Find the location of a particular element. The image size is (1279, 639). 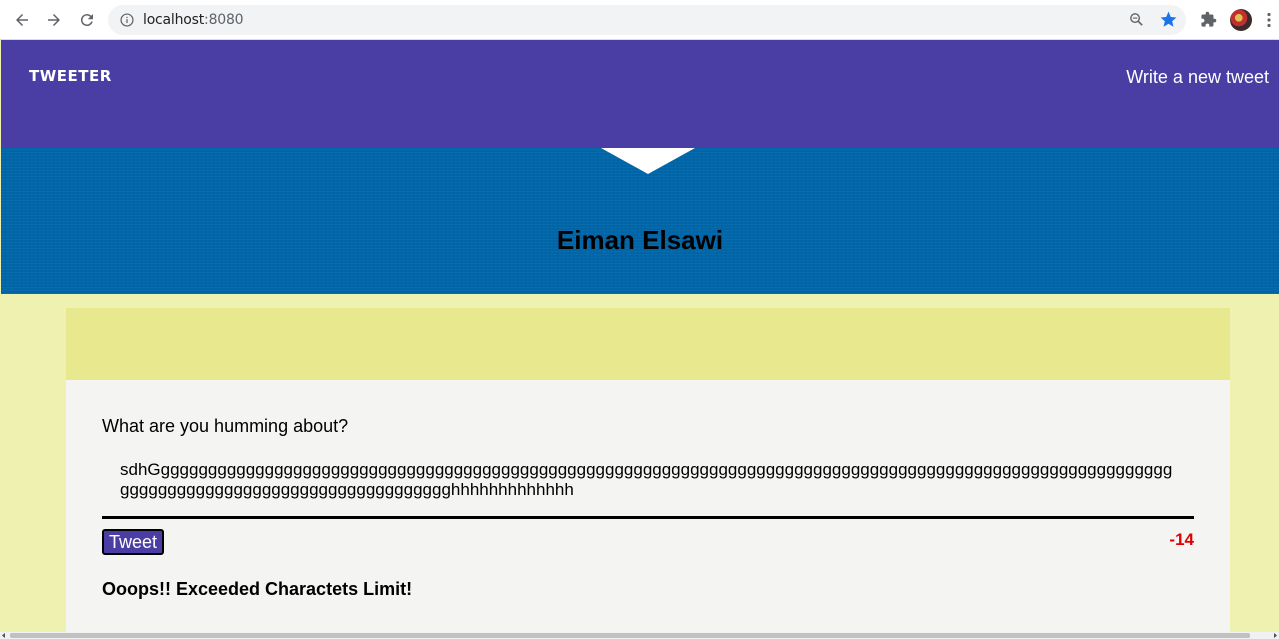

textarea-underline is located at coordinates (648, 517).